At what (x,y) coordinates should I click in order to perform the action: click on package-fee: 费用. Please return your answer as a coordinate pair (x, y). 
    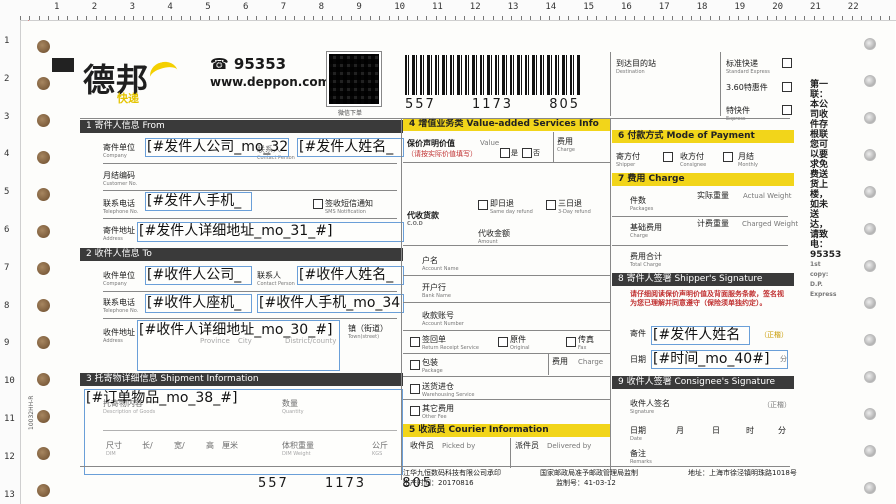
    Looking at the image, I should click on (560, 361).